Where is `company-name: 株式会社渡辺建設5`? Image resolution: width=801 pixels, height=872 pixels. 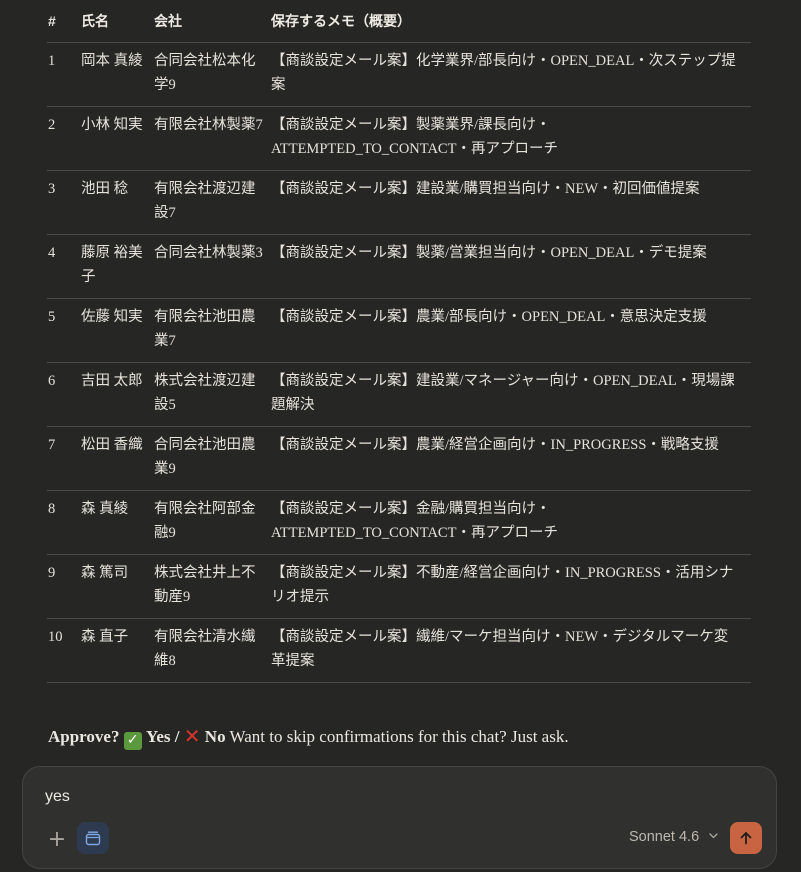
company-name: 株式会社渡辺建設5 is located at coordinates (211, 394).